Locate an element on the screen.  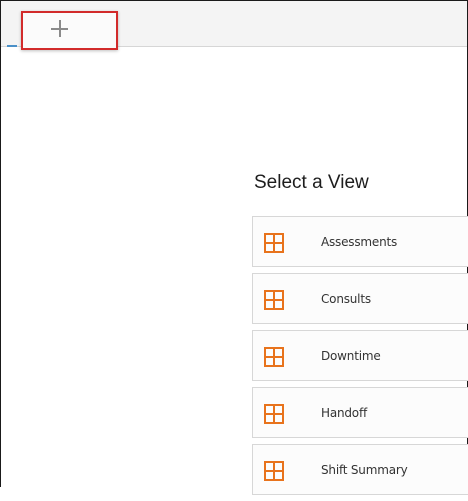
view-item-label: Assessments is located at coordinates (359, 242).